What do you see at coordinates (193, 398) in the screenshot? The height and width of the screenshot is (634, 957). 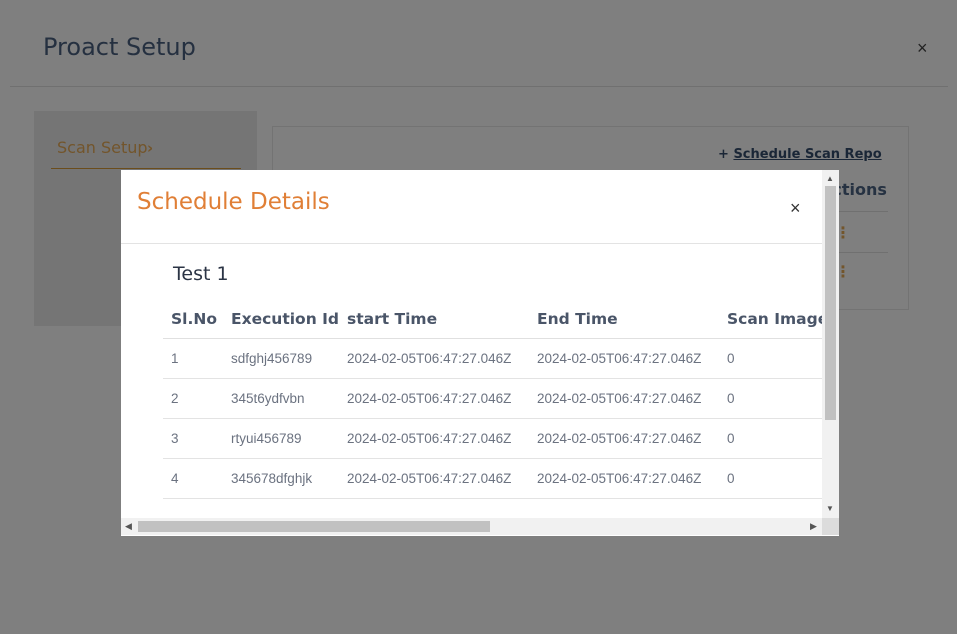 I see `cell-sl-no: 2` at bounding box center [193, 398].